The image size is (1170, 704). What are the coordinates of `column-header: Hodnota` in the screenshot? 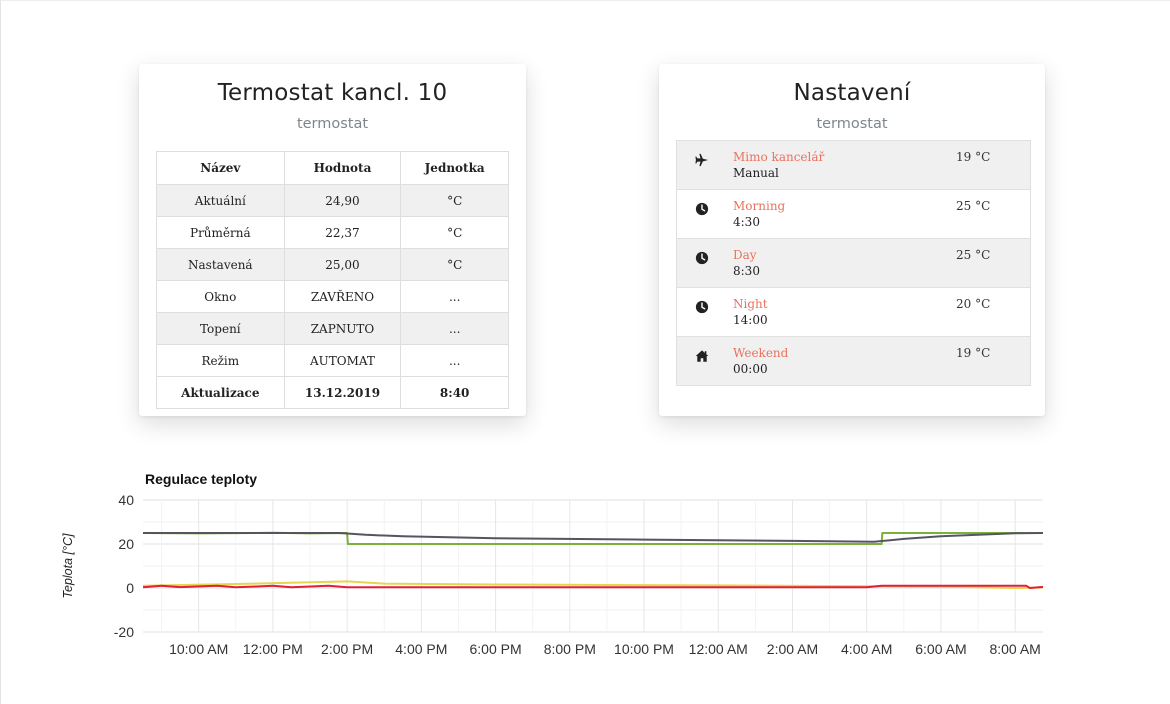 It's located at (342, 168).